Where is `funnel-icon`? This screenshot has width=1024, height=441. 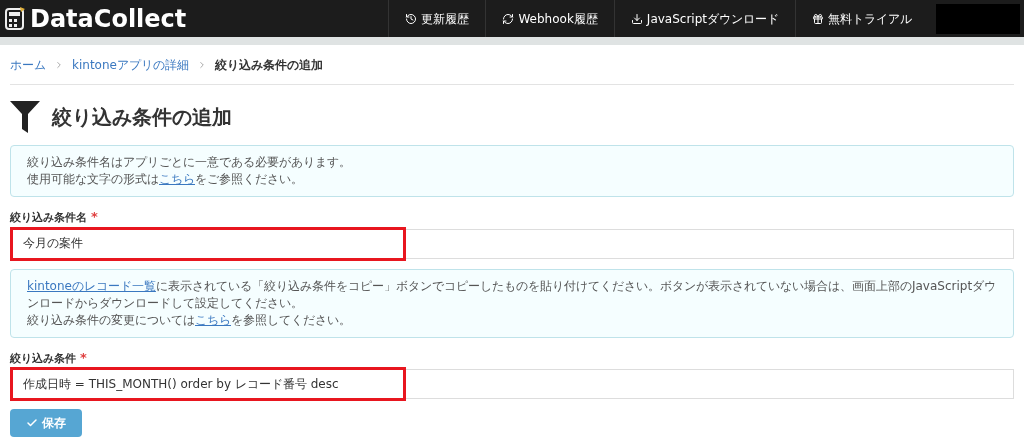
funnel-icon is located at coordinates (25, 117).